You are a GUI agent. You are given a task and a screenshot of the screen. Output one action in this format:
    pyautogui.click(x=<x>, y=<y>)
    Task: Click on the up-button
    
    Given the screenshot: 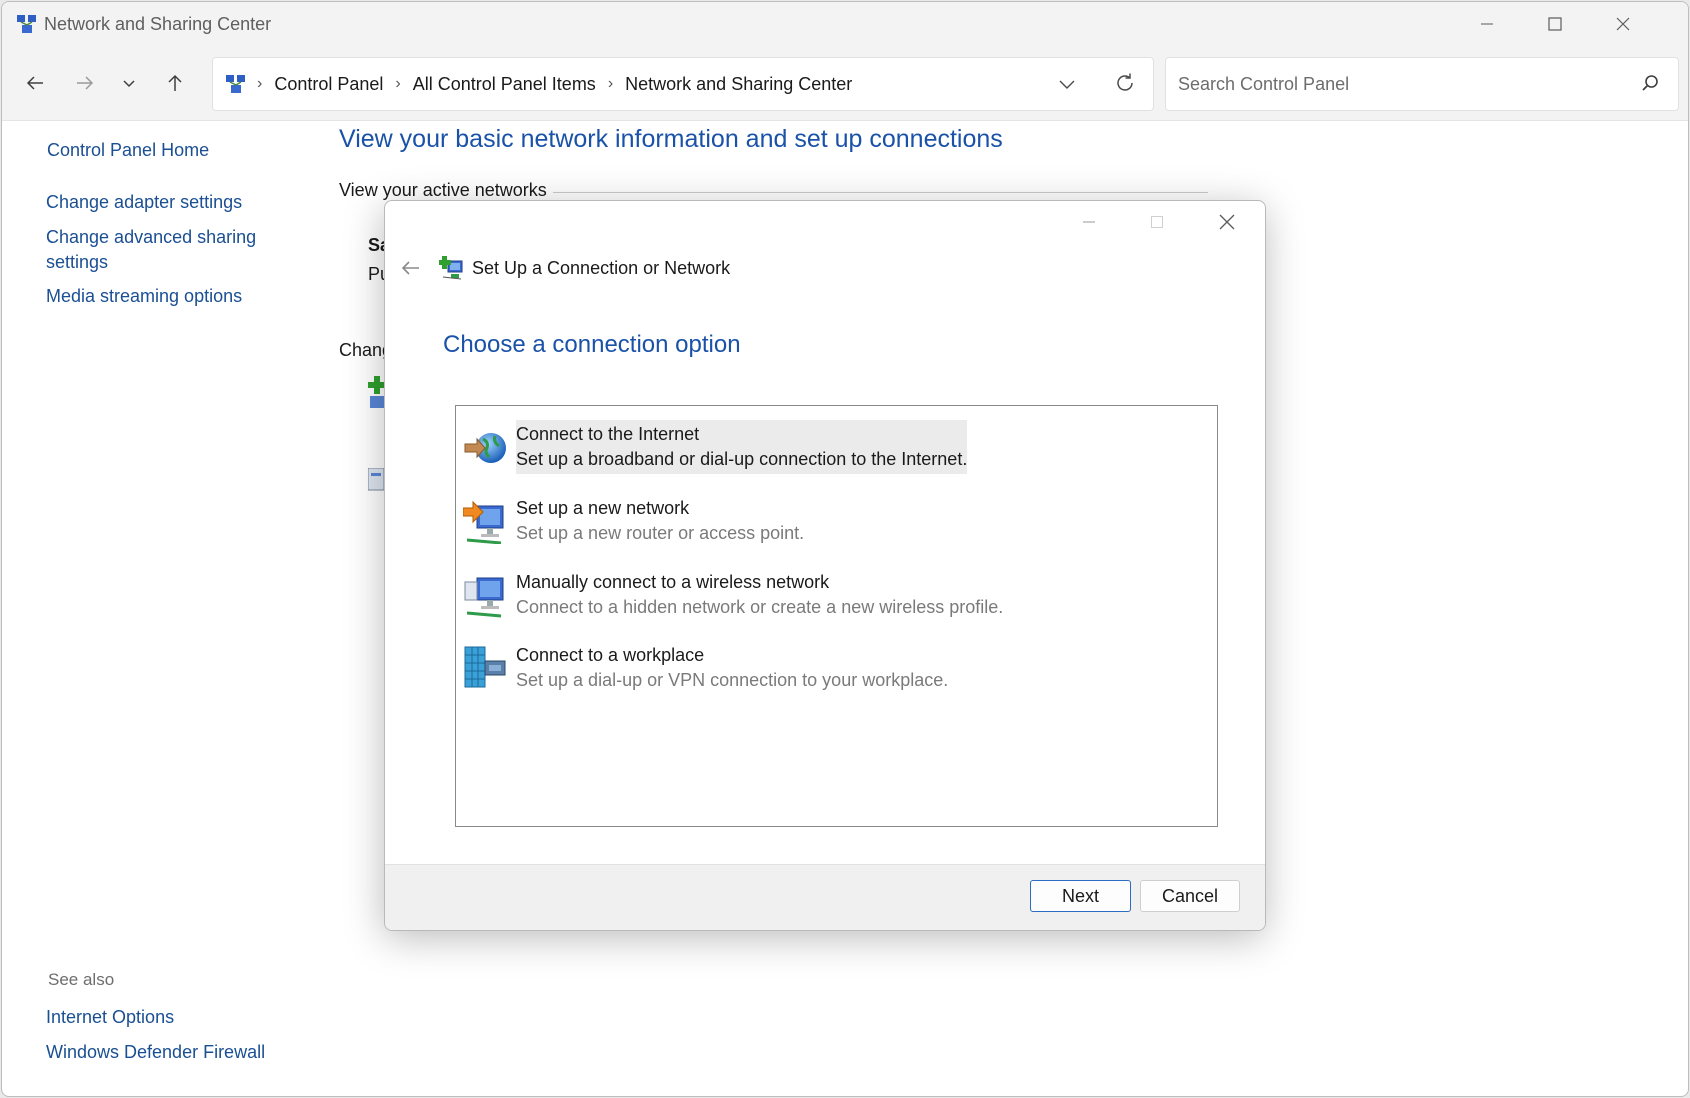 What is the action you would take?
    pyautogui.click(x=175, y=83)
    